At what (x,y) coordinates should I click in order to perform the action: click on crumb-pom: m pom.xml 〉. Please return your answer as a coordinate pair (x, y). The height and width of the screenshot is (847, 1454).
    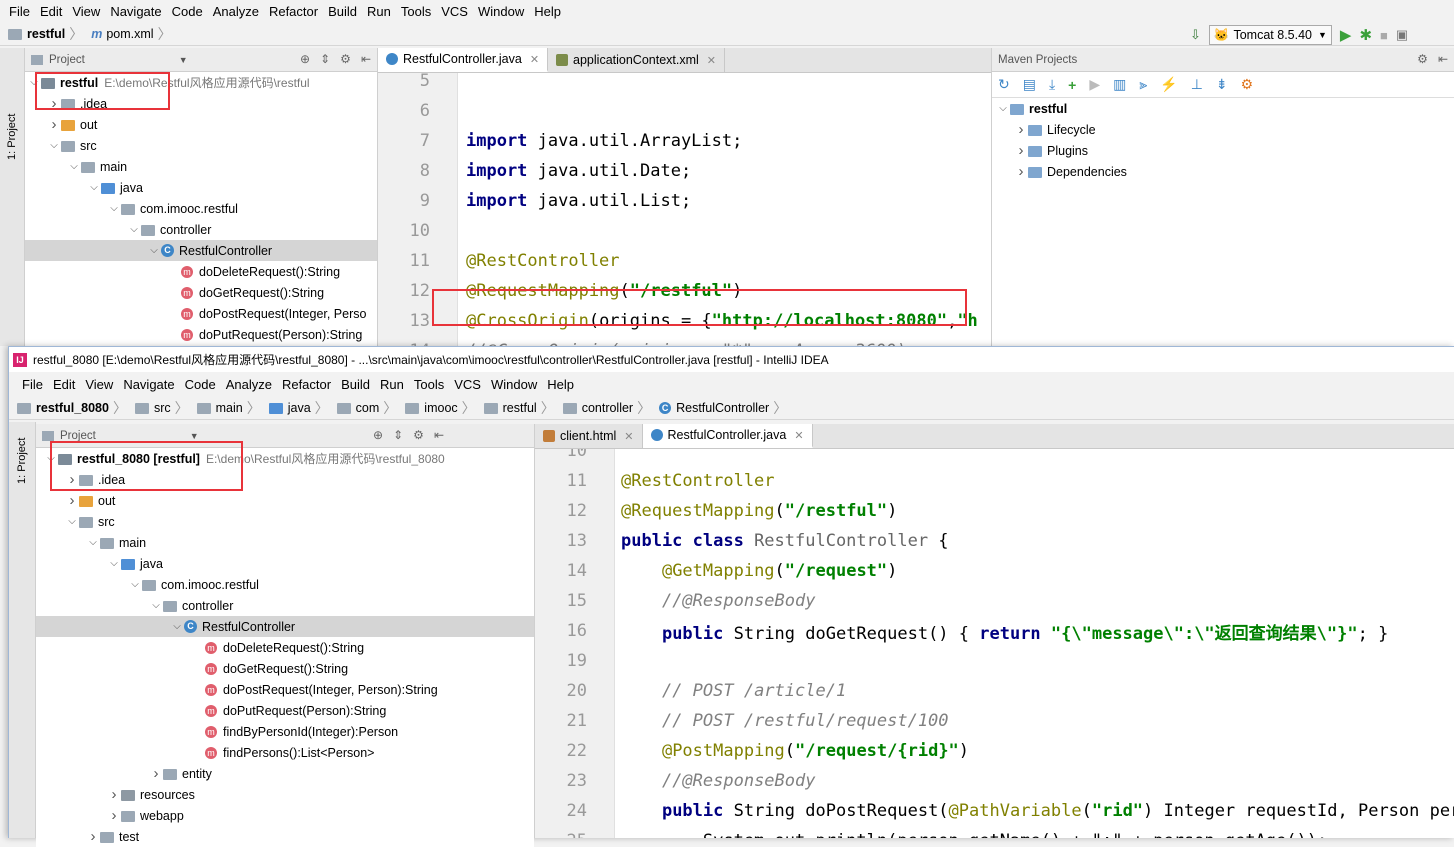
    Looking at the image, I should click on (135, 34).